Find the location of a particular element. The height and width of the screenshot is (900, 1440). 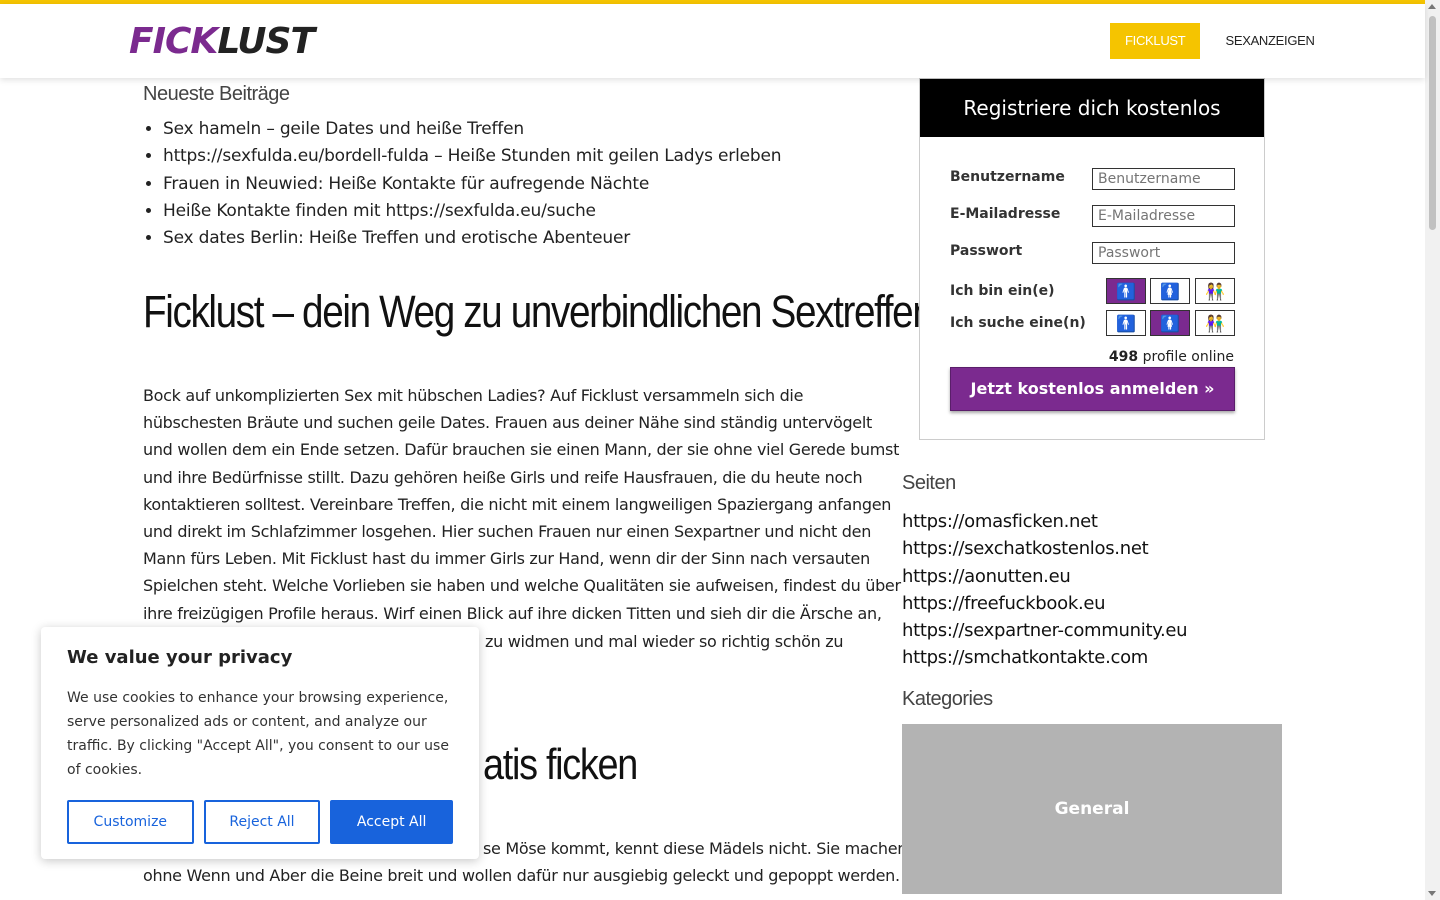

page-scrollbar is located at coordinates (1432, 450).